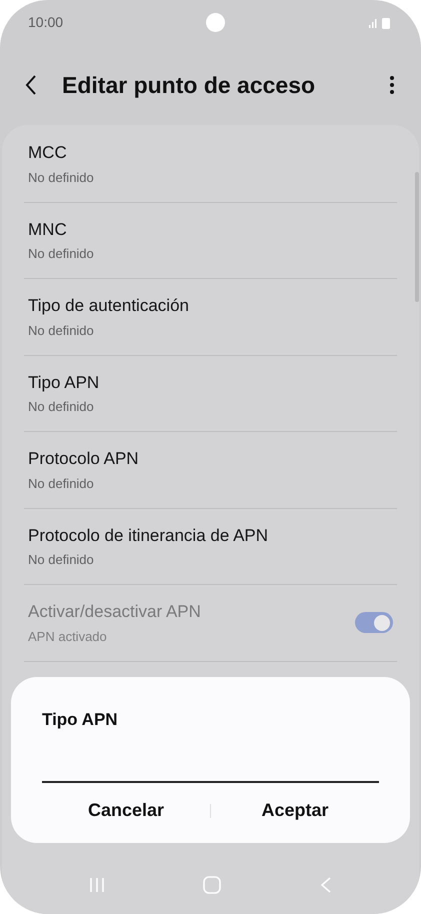 The image size is (421, 914). What do you see at coordinates (31, 85) in the screenshot?
I see `back-icon` at bounding box center [31, 85].